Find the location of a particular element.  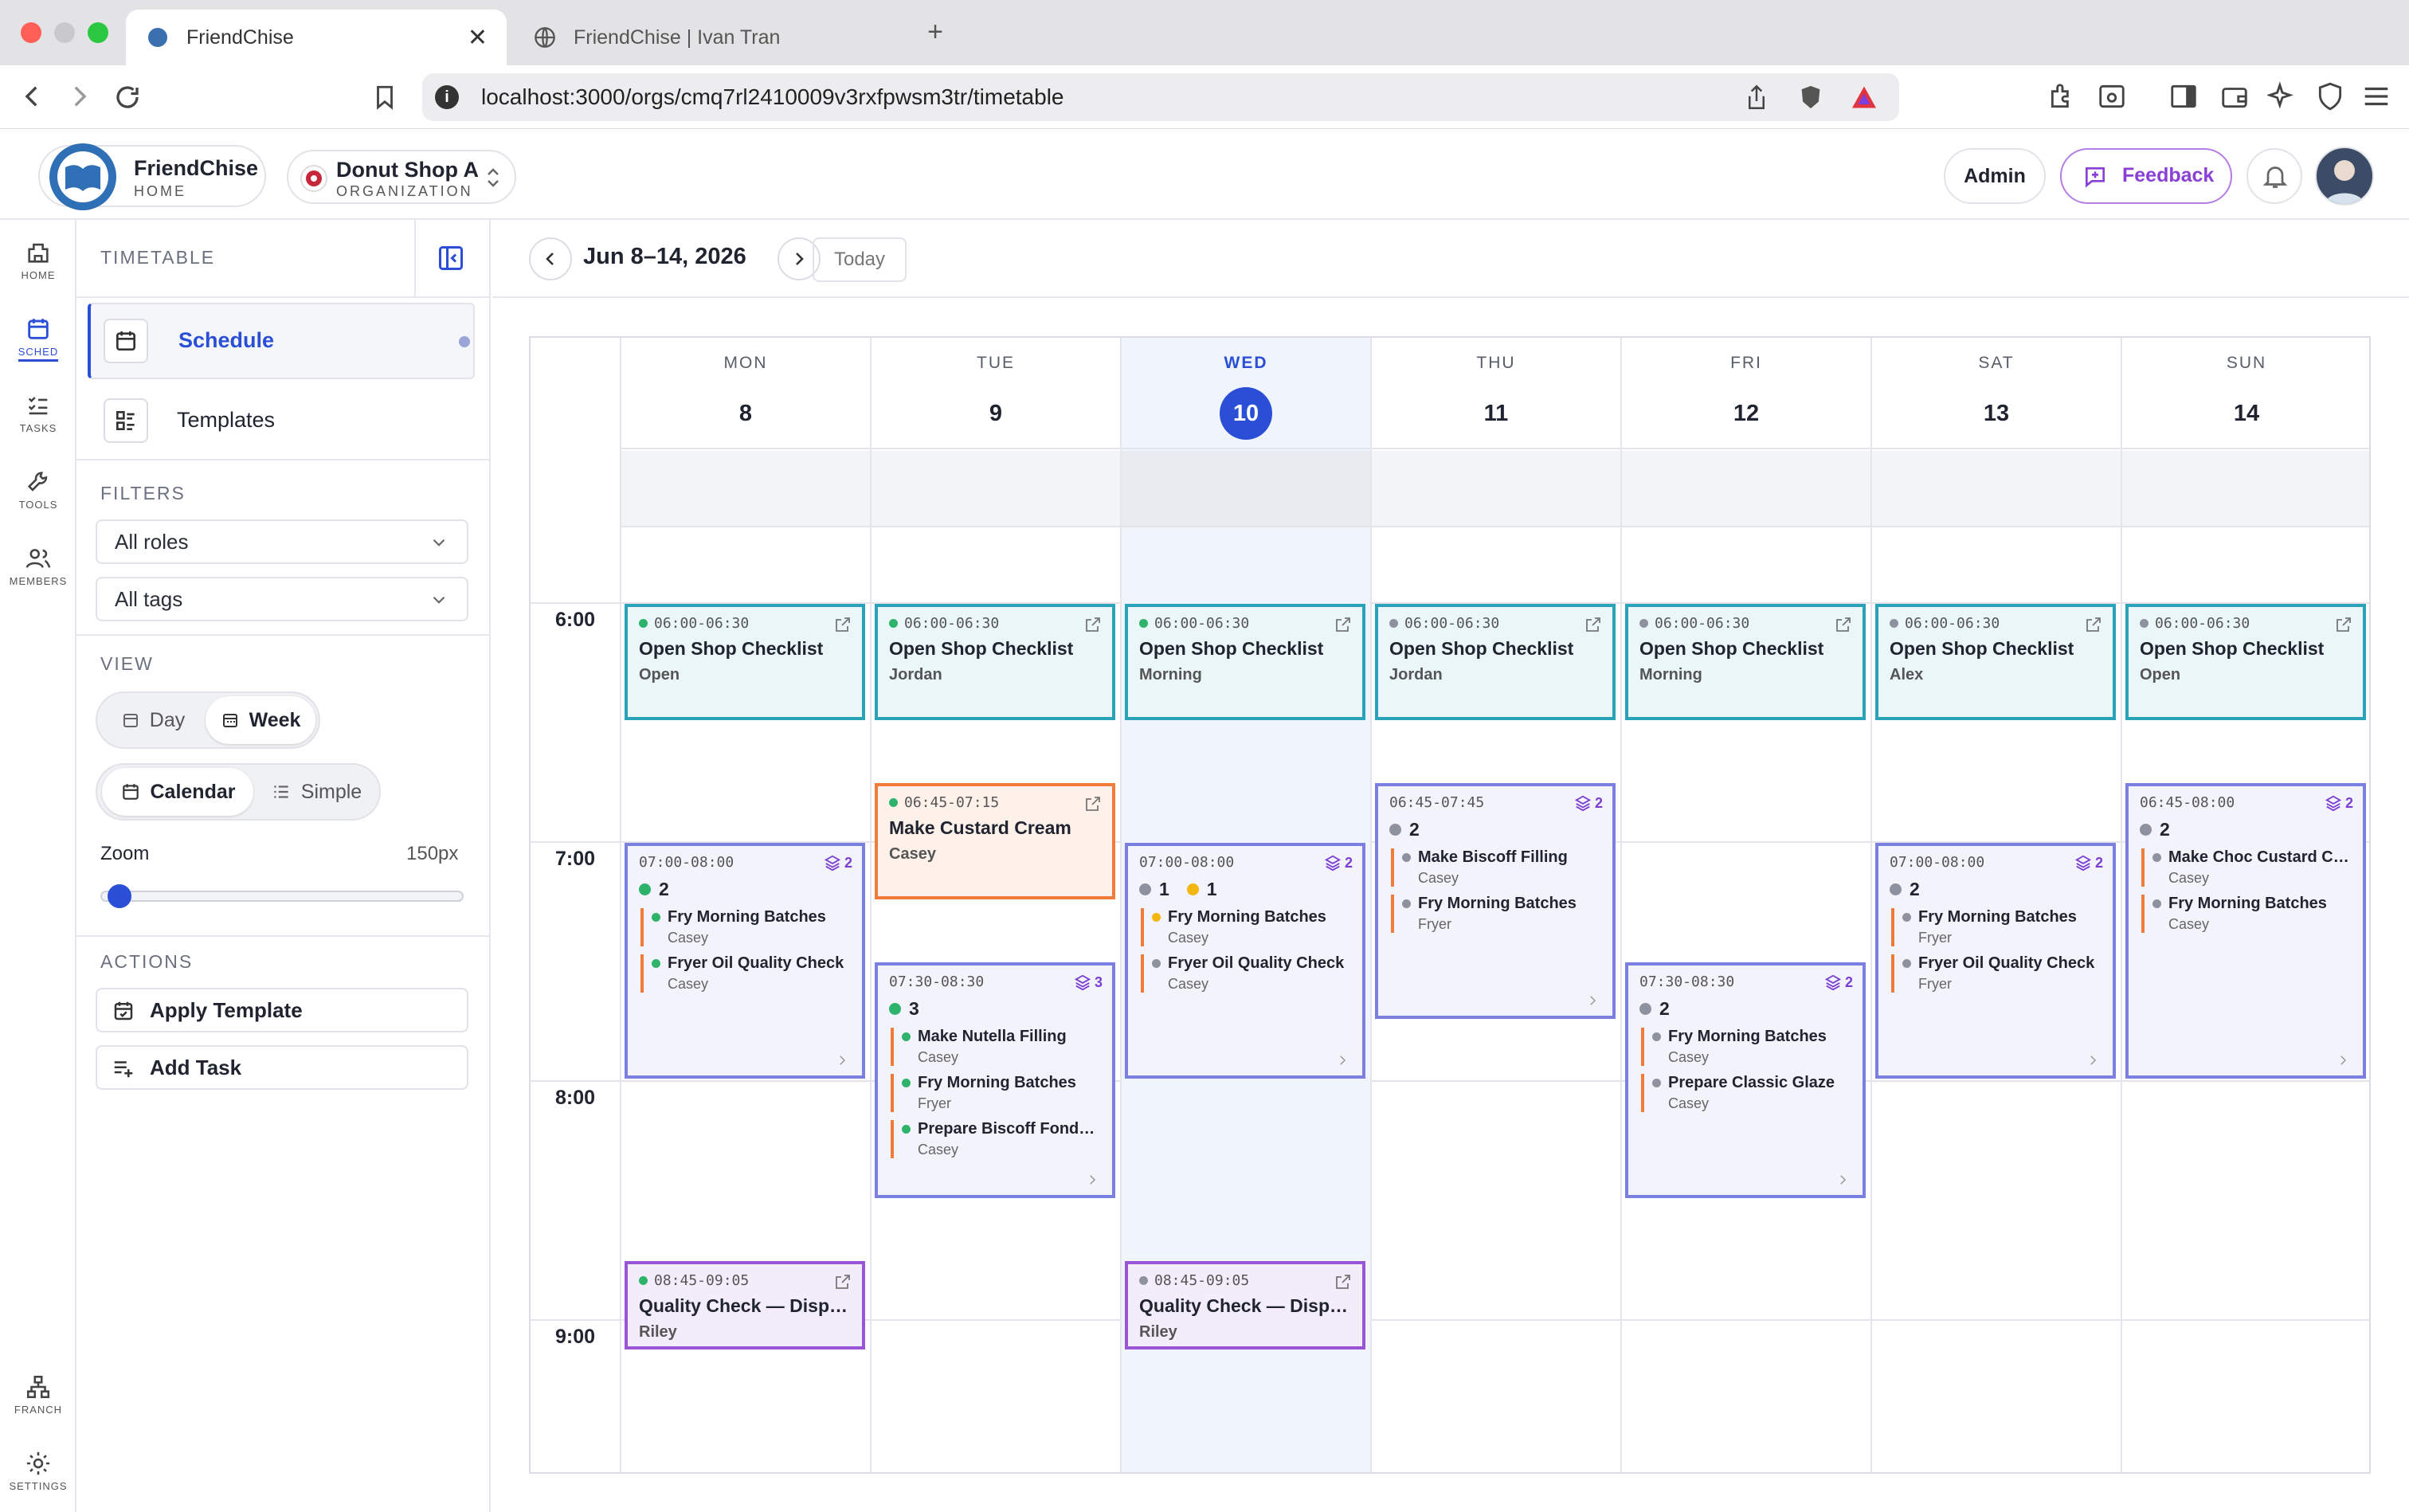

close-tab-icon: ✕ is located at coordinates (478, 38).